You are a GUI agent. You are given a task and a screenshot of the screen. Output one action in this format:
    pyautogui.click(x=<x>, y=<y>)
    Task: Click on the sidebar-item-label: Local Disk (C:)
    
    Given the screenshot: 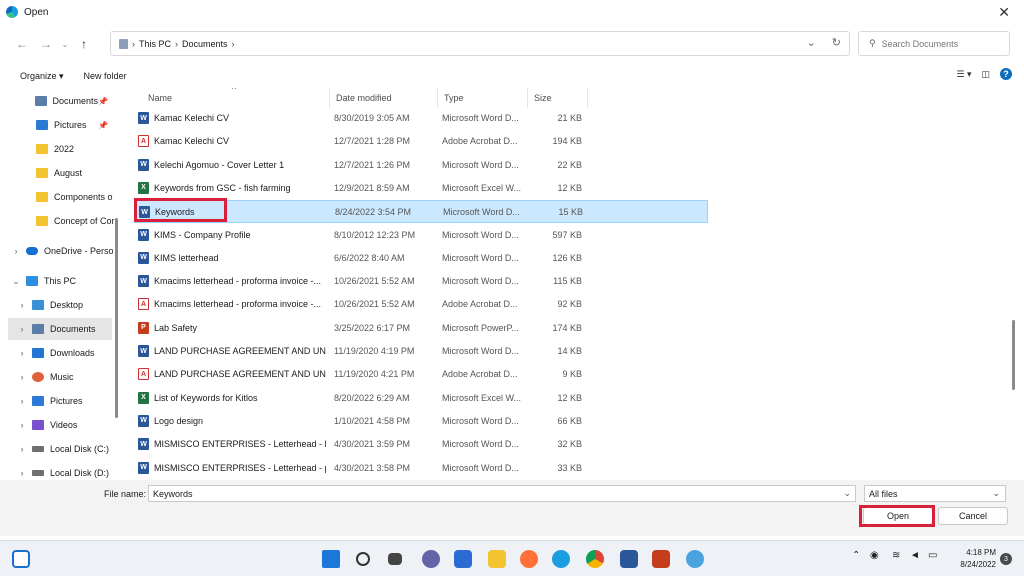 What is the action you would take?
    pyautogui.click(x=80, y=449)
    